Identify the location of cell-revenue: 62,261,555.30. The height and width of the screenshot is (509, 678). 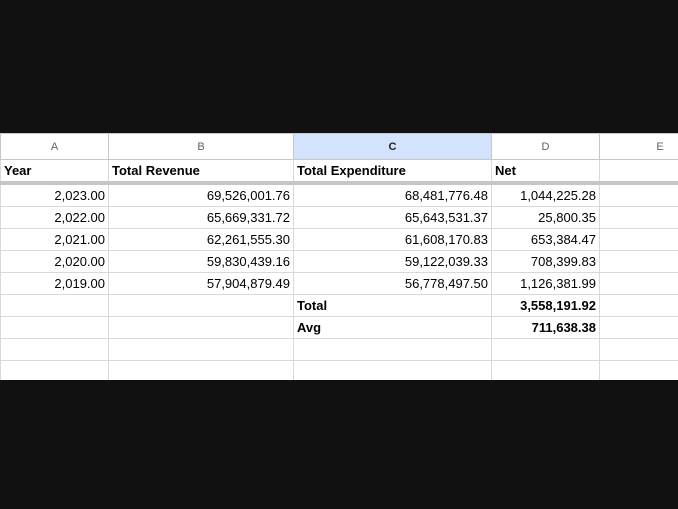
(201, 239).